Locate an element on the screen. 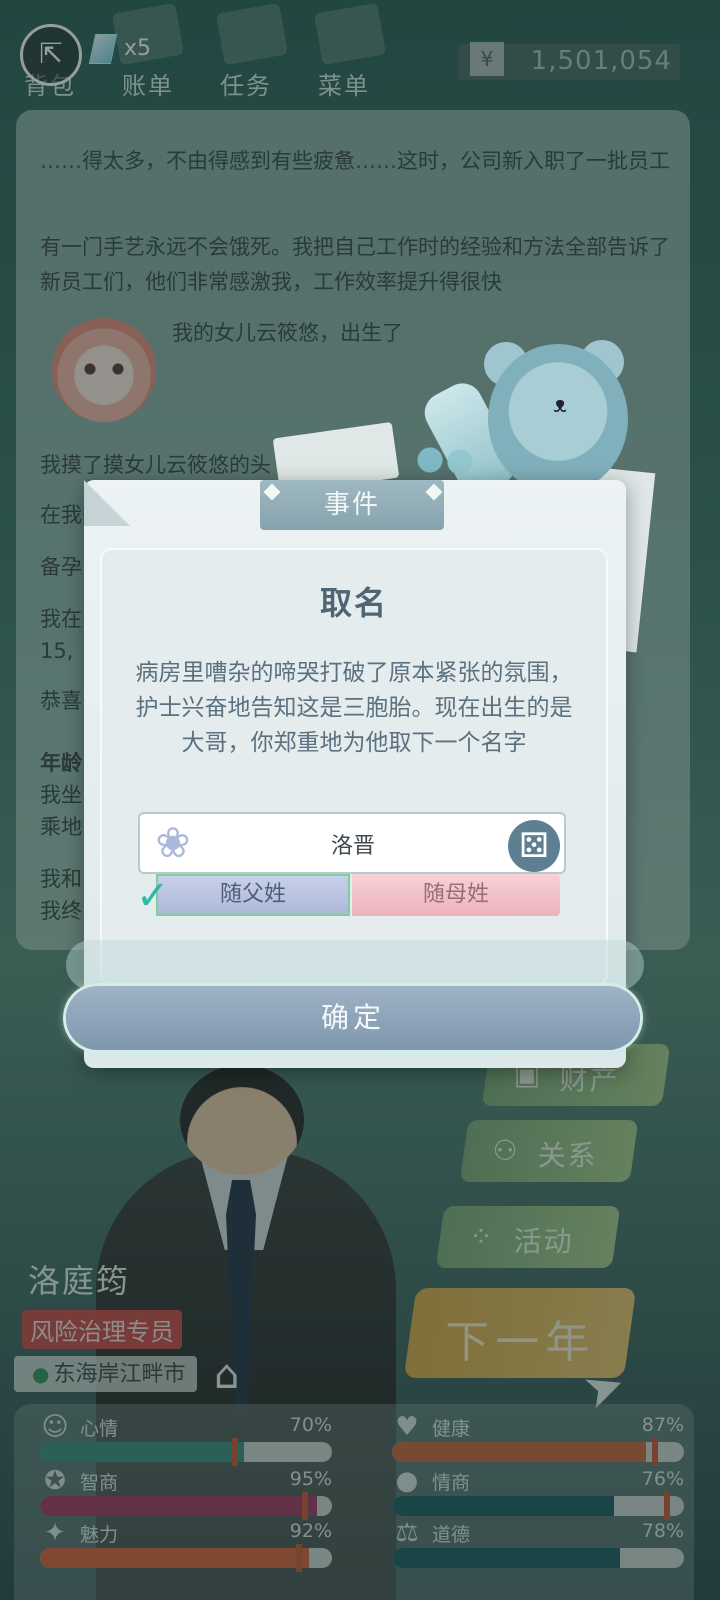  bear-face: ᴥ is located at coordinates (560, 405).